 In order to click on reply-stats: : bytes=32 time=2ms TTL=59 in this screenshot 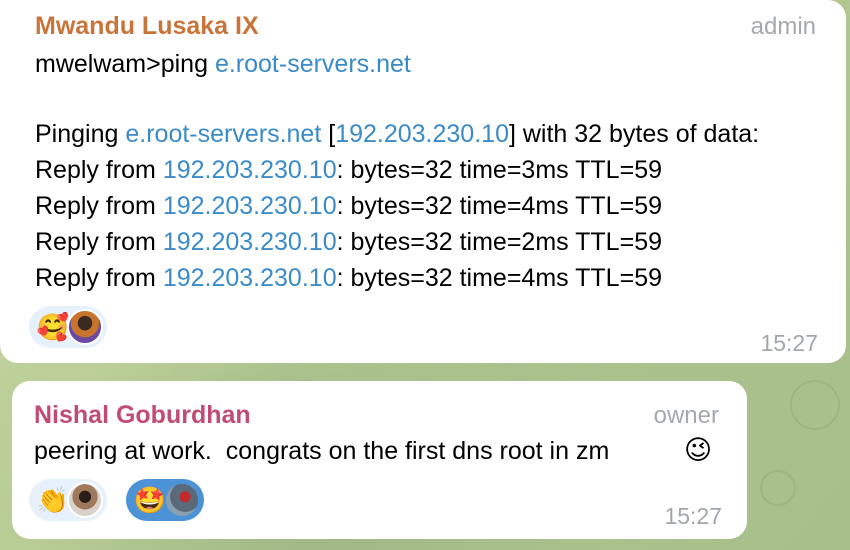, I will do `click(499, 242)`.